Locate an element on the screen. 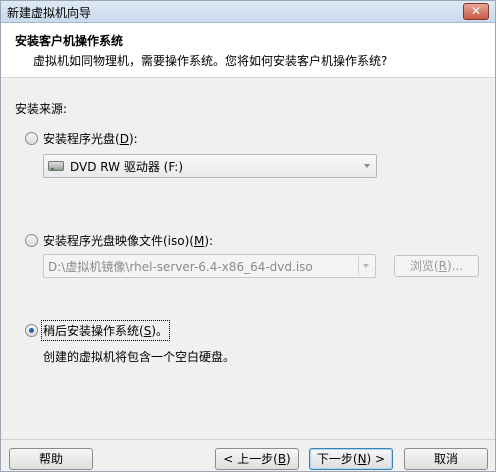 This screenshot has height=472, width=496. next-button: 下一步(N) > is located at coordinates (351, 459).